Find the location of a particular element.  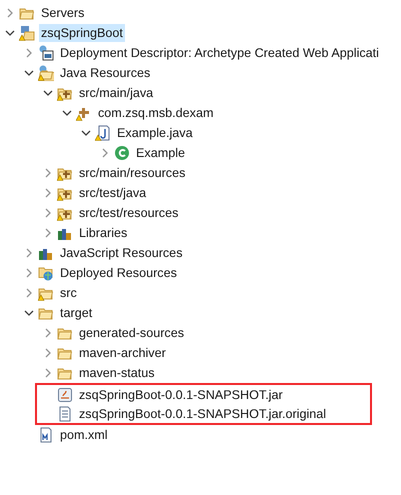

tree-item: Libraries is located at coordinates (103, 233).